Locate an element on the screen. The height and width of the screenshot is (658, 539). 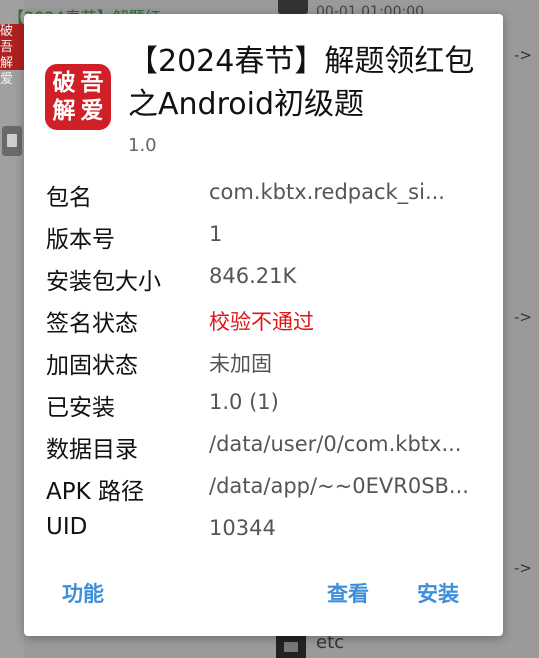
info-row-hardening-status: 加固状态 未加固 is located at coordinates (266, 364).